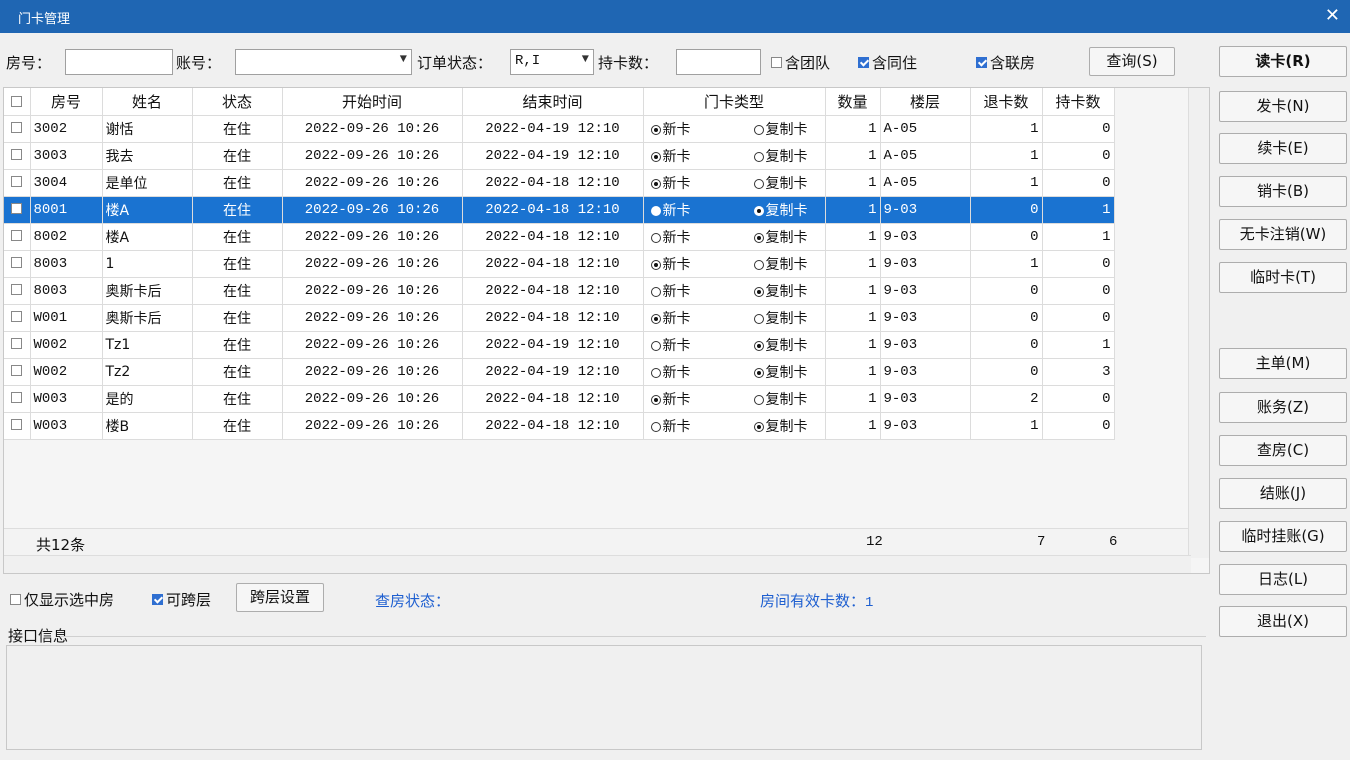 This screenshot has width=1350, height=760. What do you see at coordinates (403, 59) in the screenshot?
I see `chevron-down-icon: ▼` at bounding box center [403, 59].